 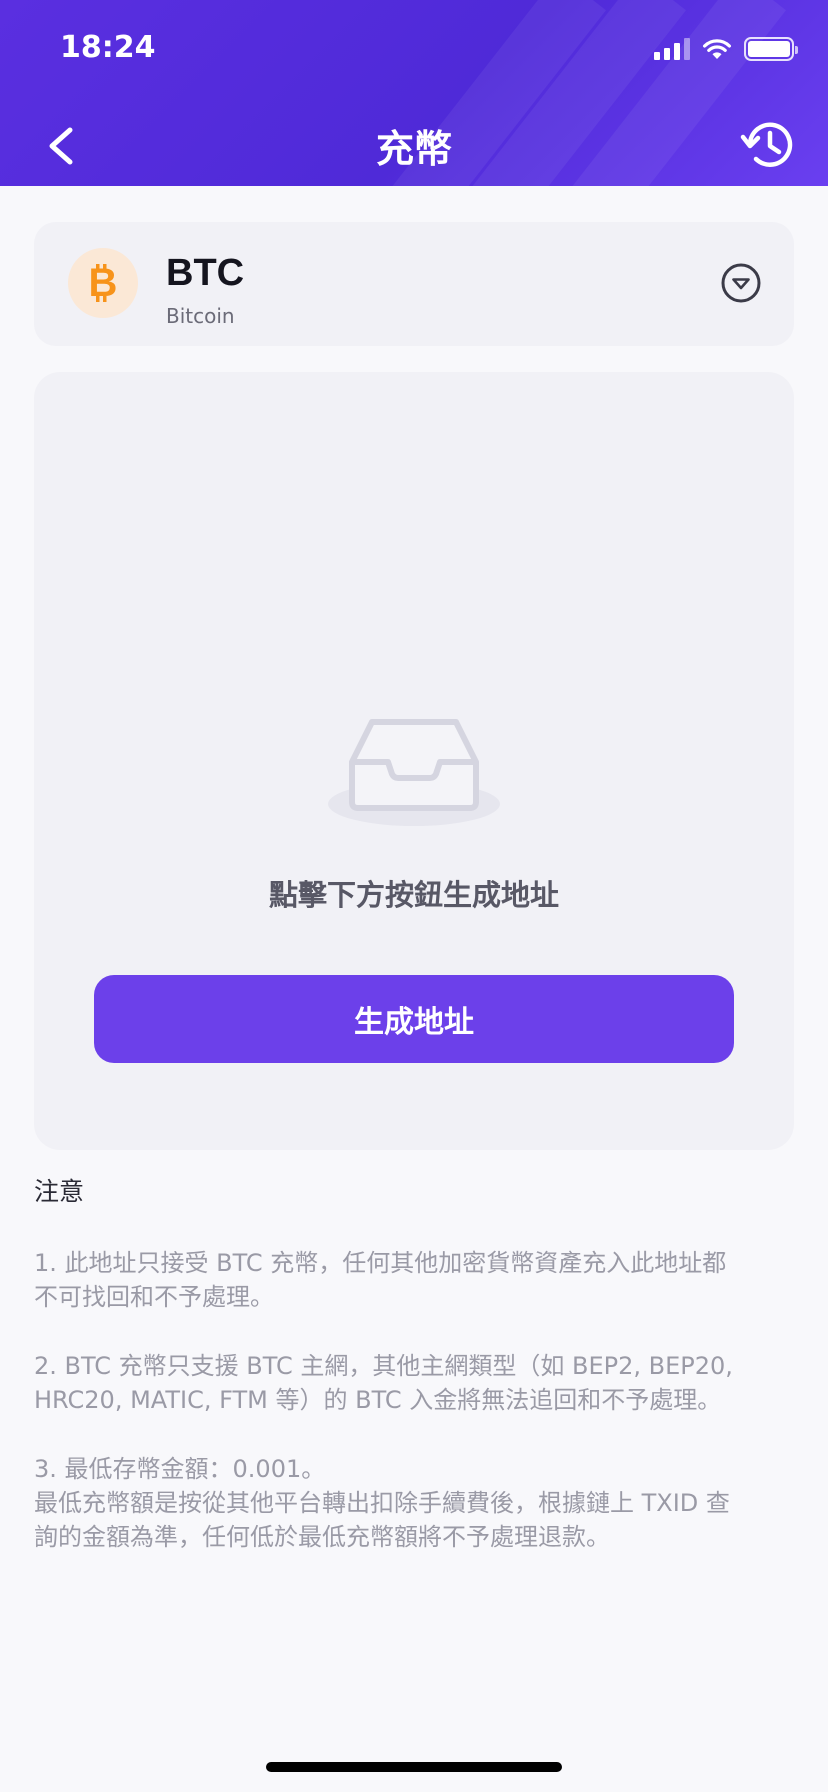 What do you see at coordinates (380, 1263) in the screenshot?
I see `note-line: 1. 此地址只接受 BTC 充幣，任何其他加密貨幣資產充入此地址都` at bounding box center [380, 1263].